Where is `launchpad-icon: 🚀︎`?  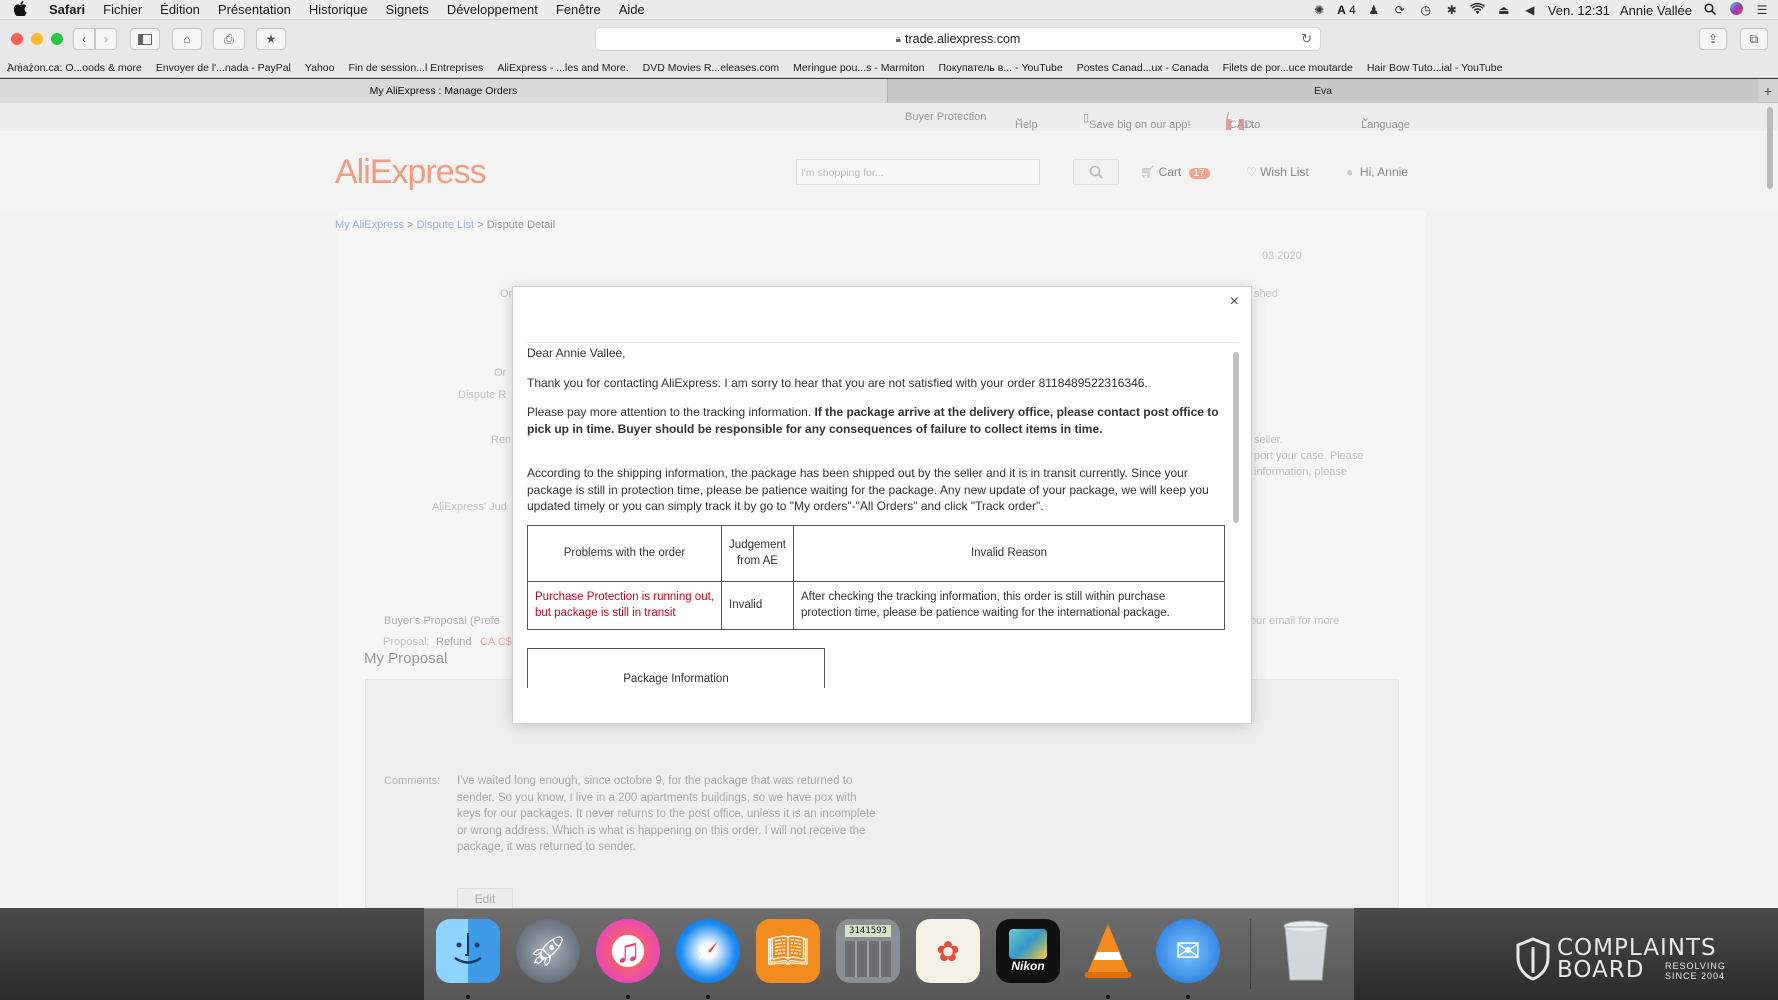 launchpad-icon: 🚀︎ is located at coordinates (548, 951).